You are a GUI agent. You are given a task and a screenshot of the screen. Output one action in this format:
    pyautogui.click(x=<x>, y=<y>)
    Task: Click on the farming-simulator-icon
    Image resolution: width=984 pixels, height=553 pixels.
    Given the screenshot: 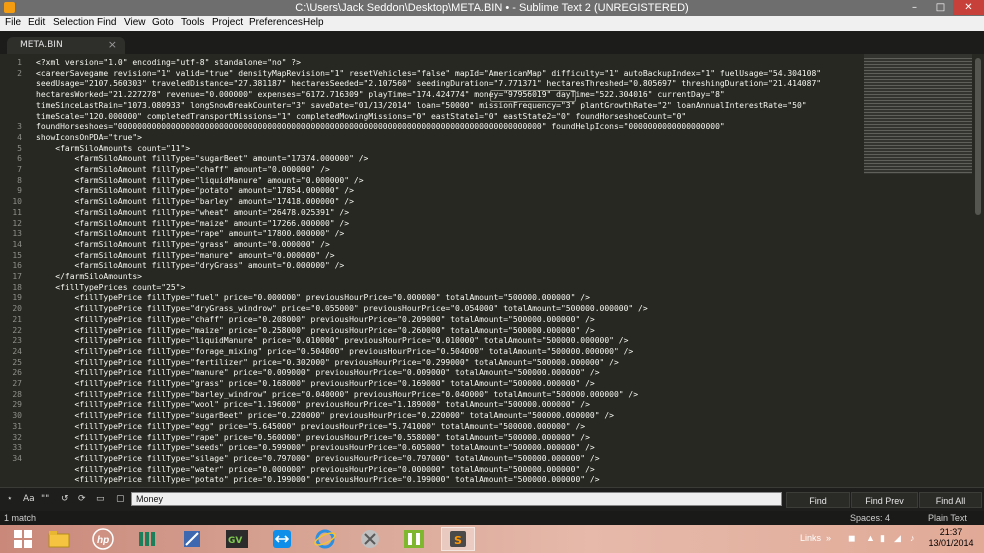 What is the action you would take?
    pyautogui.click(x=414, y=539)
    